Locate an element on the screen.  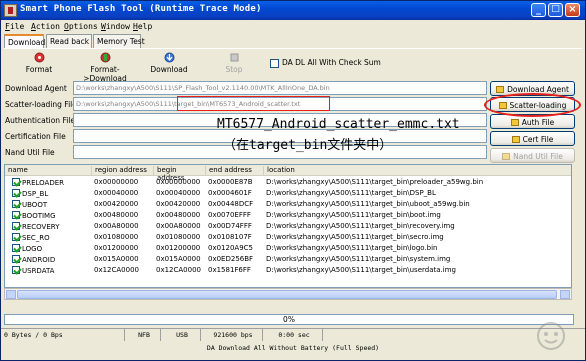
download-label: Download is located at coordinates (169, 69).